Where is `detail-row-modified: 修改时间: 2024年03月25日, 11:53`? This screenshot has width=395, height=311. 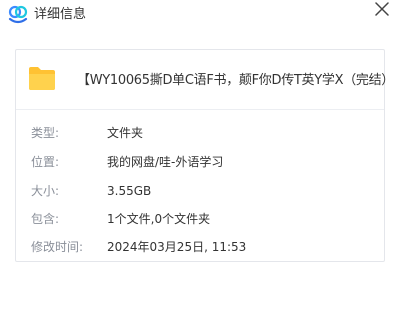 detail-row-modified: 修改时间: 2024年03月25日, 11:53 is located at coordinates (200, 247).